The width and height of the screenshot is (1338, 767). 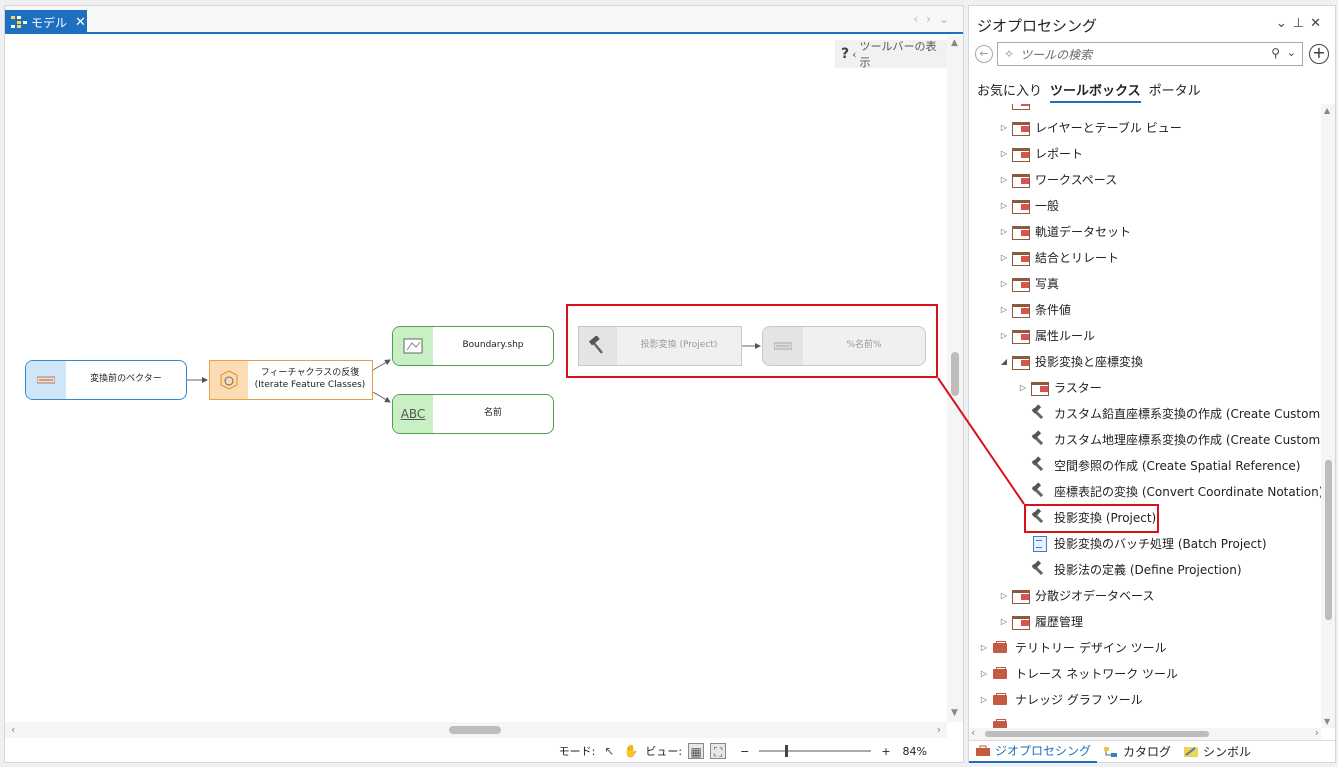 I want to click on tab-portal: ポータル, so click(x=1175, y=91).